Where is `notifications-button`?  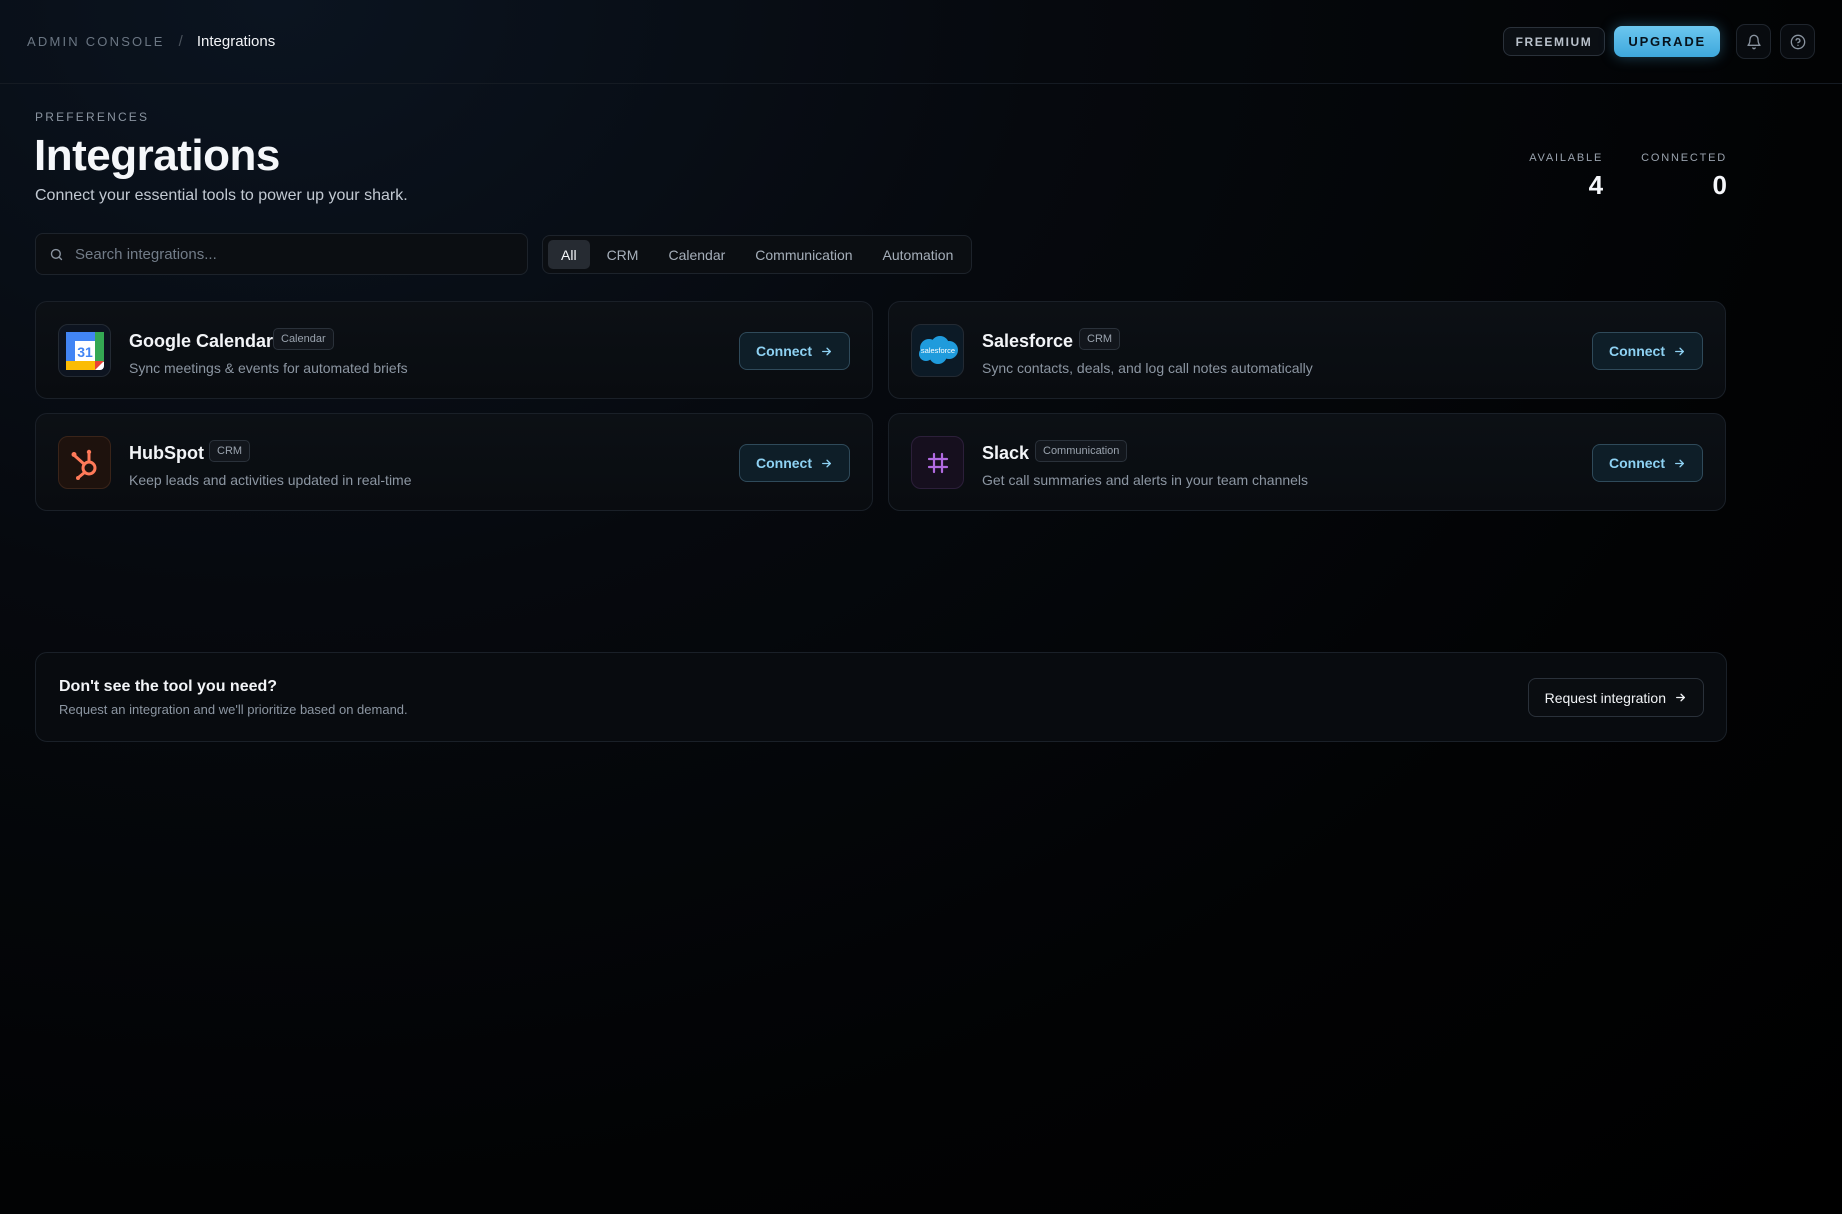
notifications-button is located at coordinates (1753, 41).